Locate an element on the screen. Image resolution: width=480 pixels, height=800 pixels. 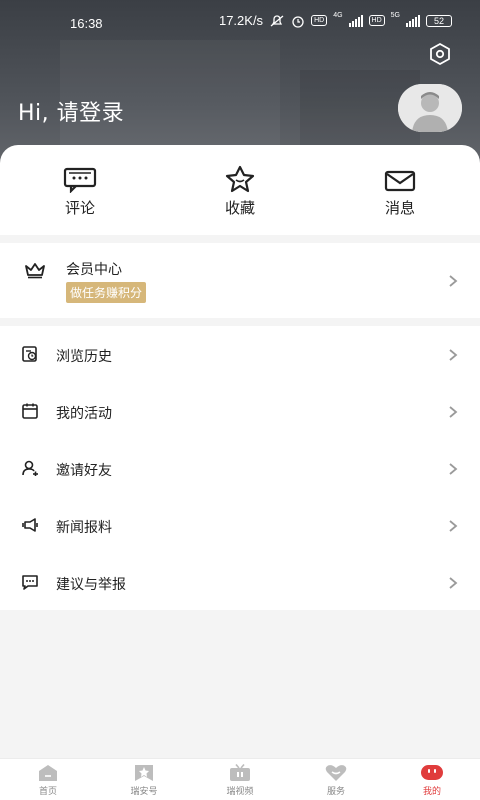
history-icon is located at coordinates (29, 354).